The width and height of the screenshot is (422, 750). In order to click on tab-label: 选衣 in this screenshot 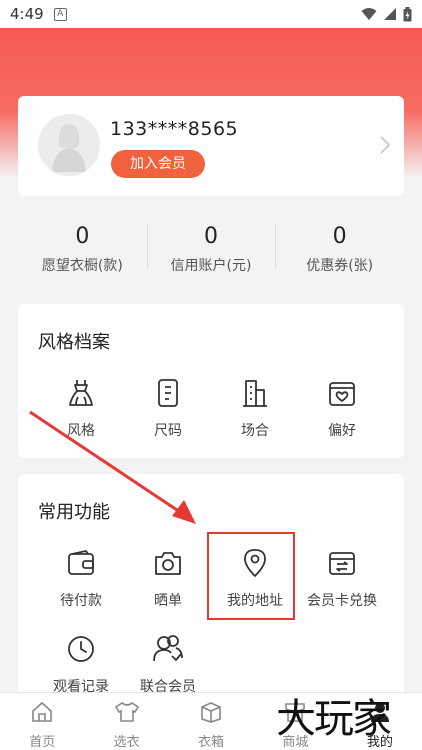, I will do `click(126, 742)`.